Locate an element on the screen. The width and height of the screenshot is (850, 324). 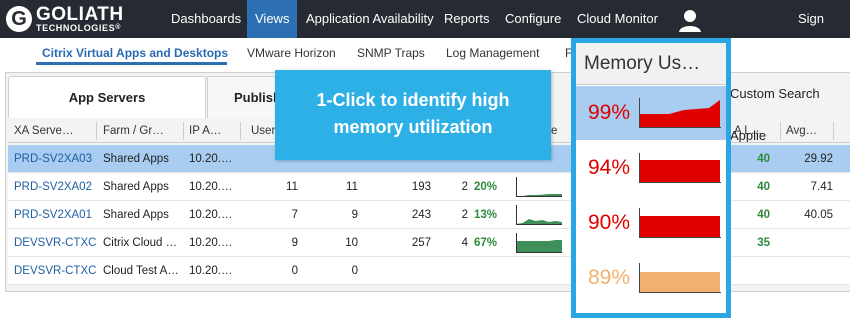
memory-usage-value: 90% is located at coordinates (609, 222).